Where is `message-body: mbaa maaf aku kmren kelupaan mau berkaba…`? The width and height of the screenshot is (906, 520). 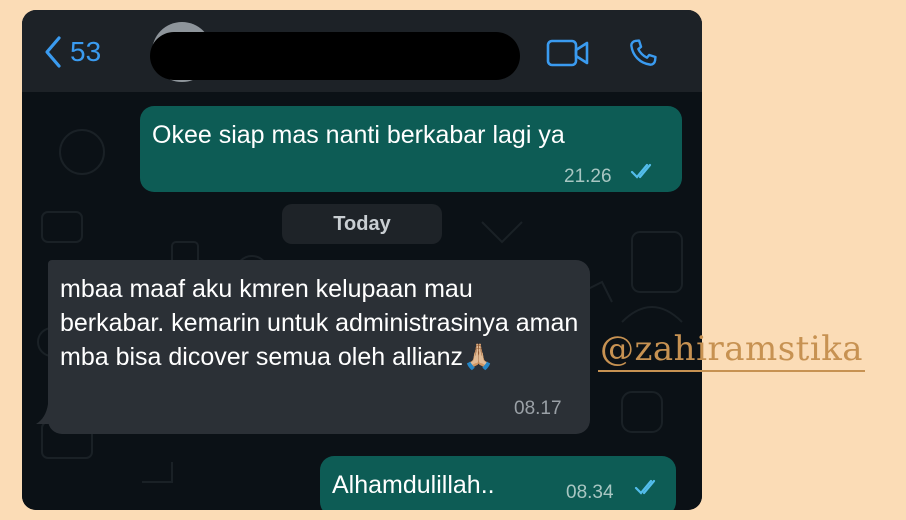
message-body: mbaa maaf aku kmren kelupaan mau berkaba… is located at coordinates (319, 323).